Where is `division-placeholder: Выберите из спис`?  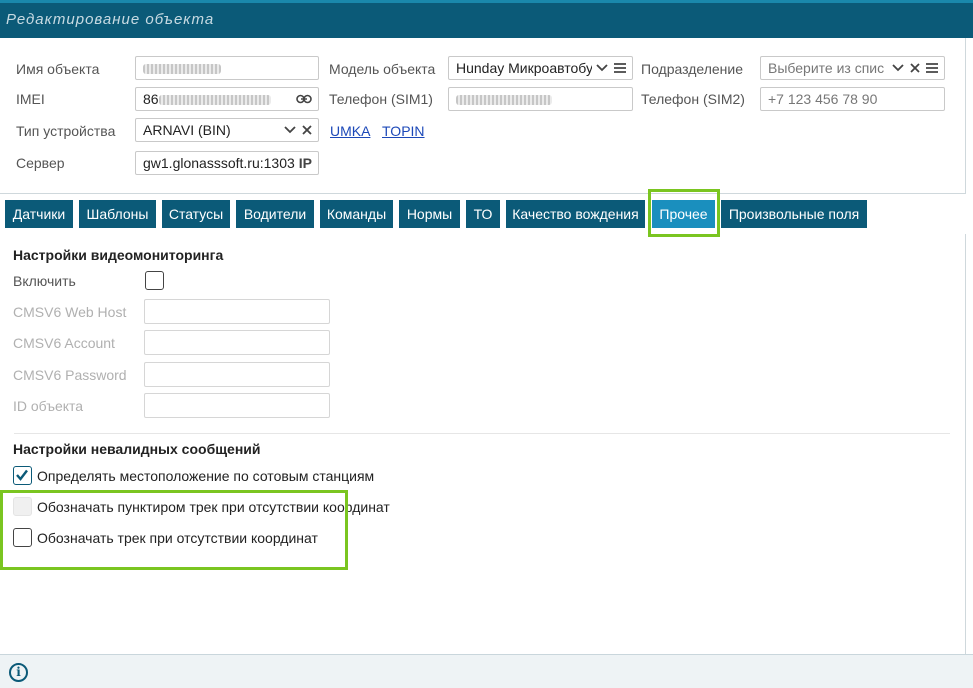
division-placeholder: Выберите из спис is located at coordinates (826, 68).